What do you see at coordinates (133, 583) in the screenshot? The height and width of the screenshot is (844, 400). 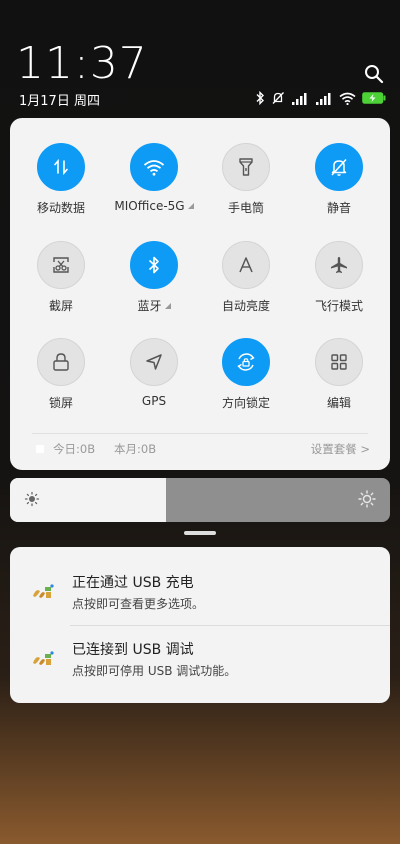 I see `notification-title: 正在通过 USB 充电` at bounding box center [133, 583].